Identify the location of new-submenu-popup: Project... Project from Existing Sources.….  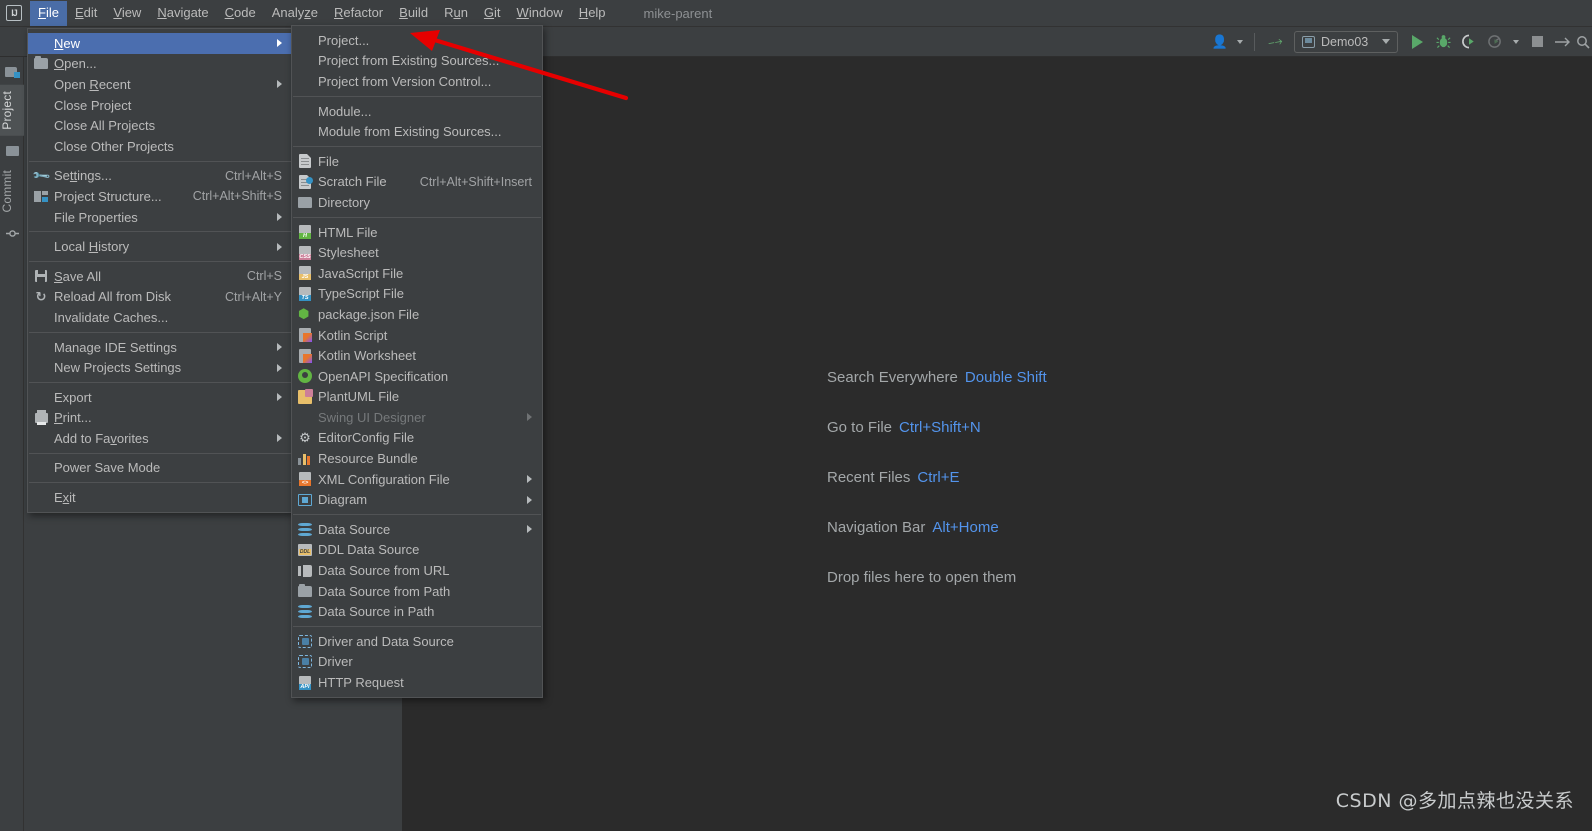
(417, 361).